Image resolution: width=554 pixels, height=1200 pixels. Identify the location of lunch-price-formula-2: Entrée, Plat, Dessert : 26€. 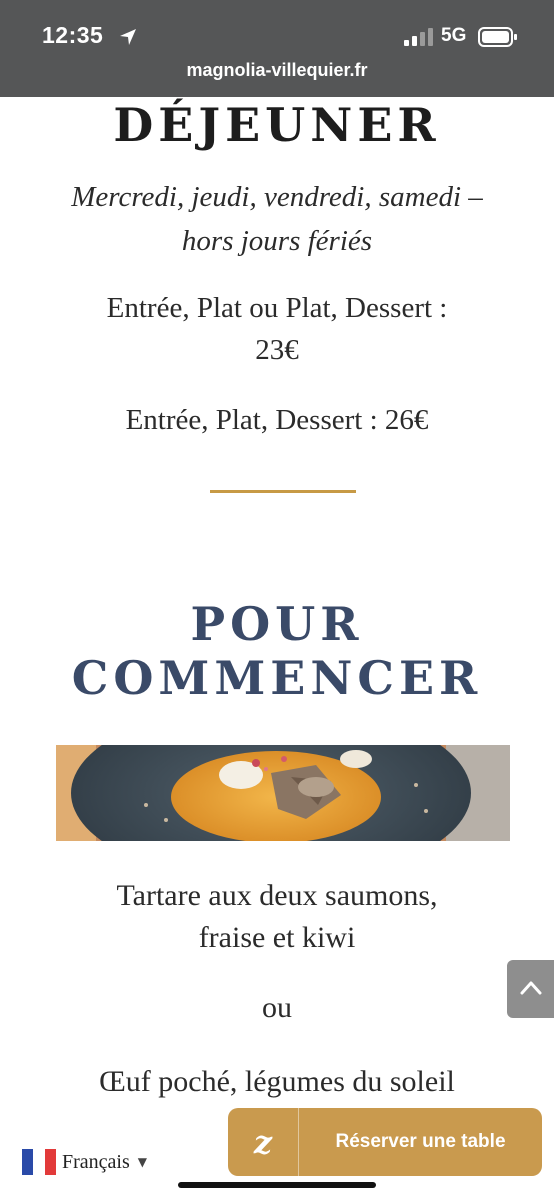
(277, 420).